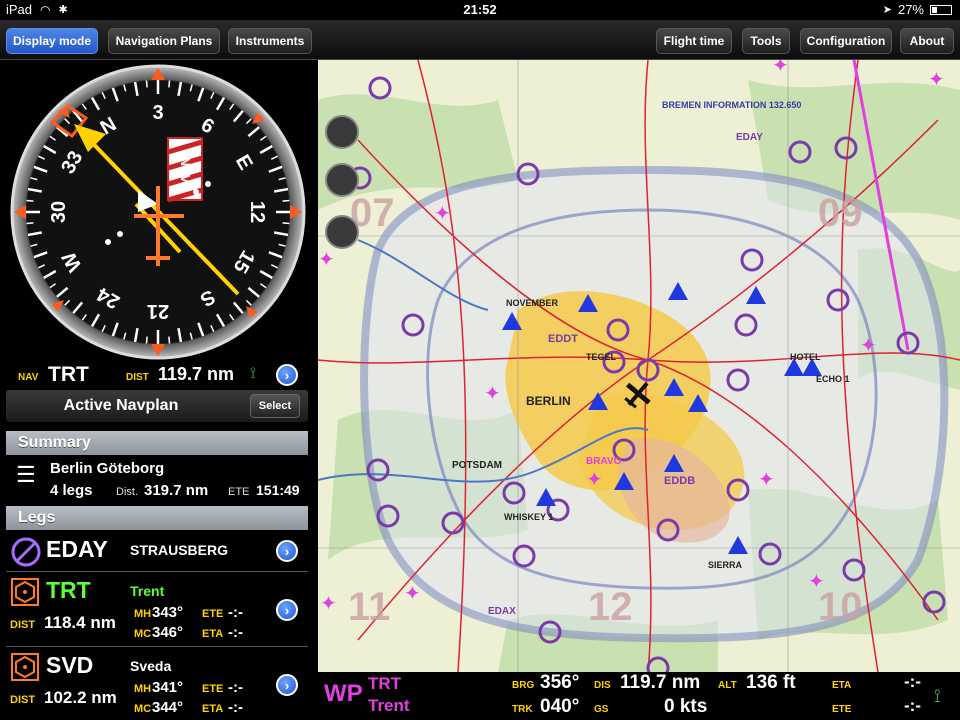  I want to click on leg-ete-label: ETE, so click(213, 689).